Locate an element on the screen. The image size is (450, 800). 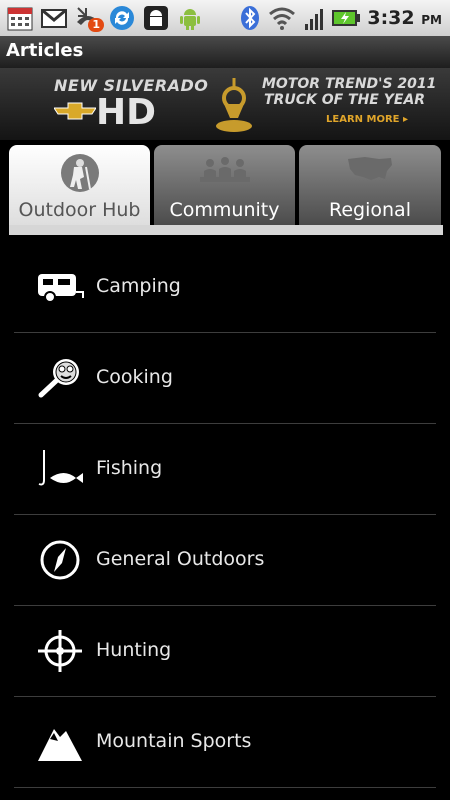
calendar-icon is located at coordinates (20, 19).